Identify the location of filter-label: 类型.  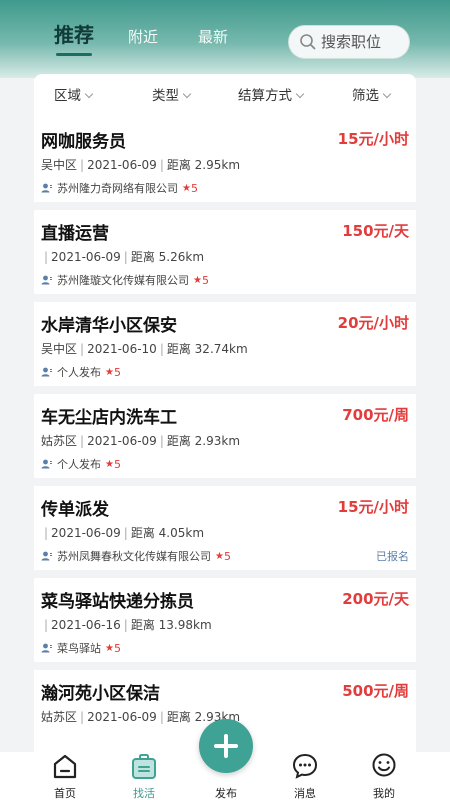
(165, 96).